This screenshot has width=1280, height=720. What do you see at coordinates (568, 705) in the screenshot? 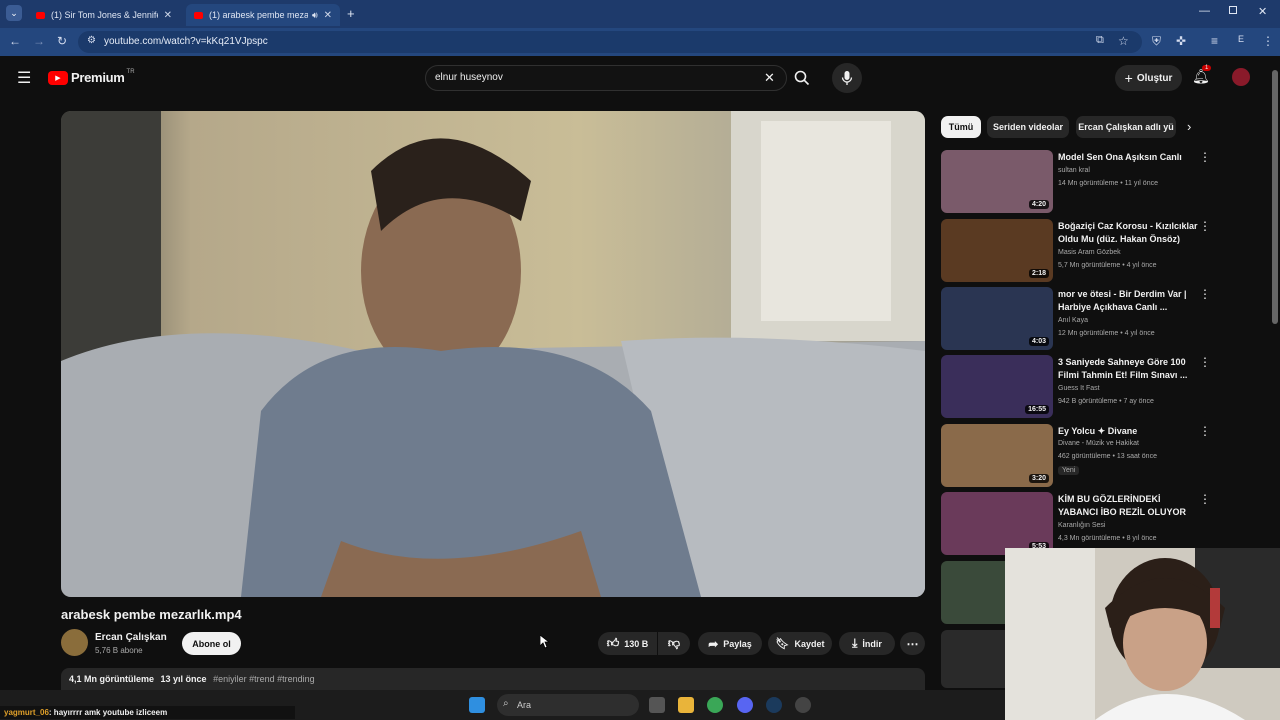
I see `taskbar-search: ⌕ Ara` at bounding box center [568, 705].